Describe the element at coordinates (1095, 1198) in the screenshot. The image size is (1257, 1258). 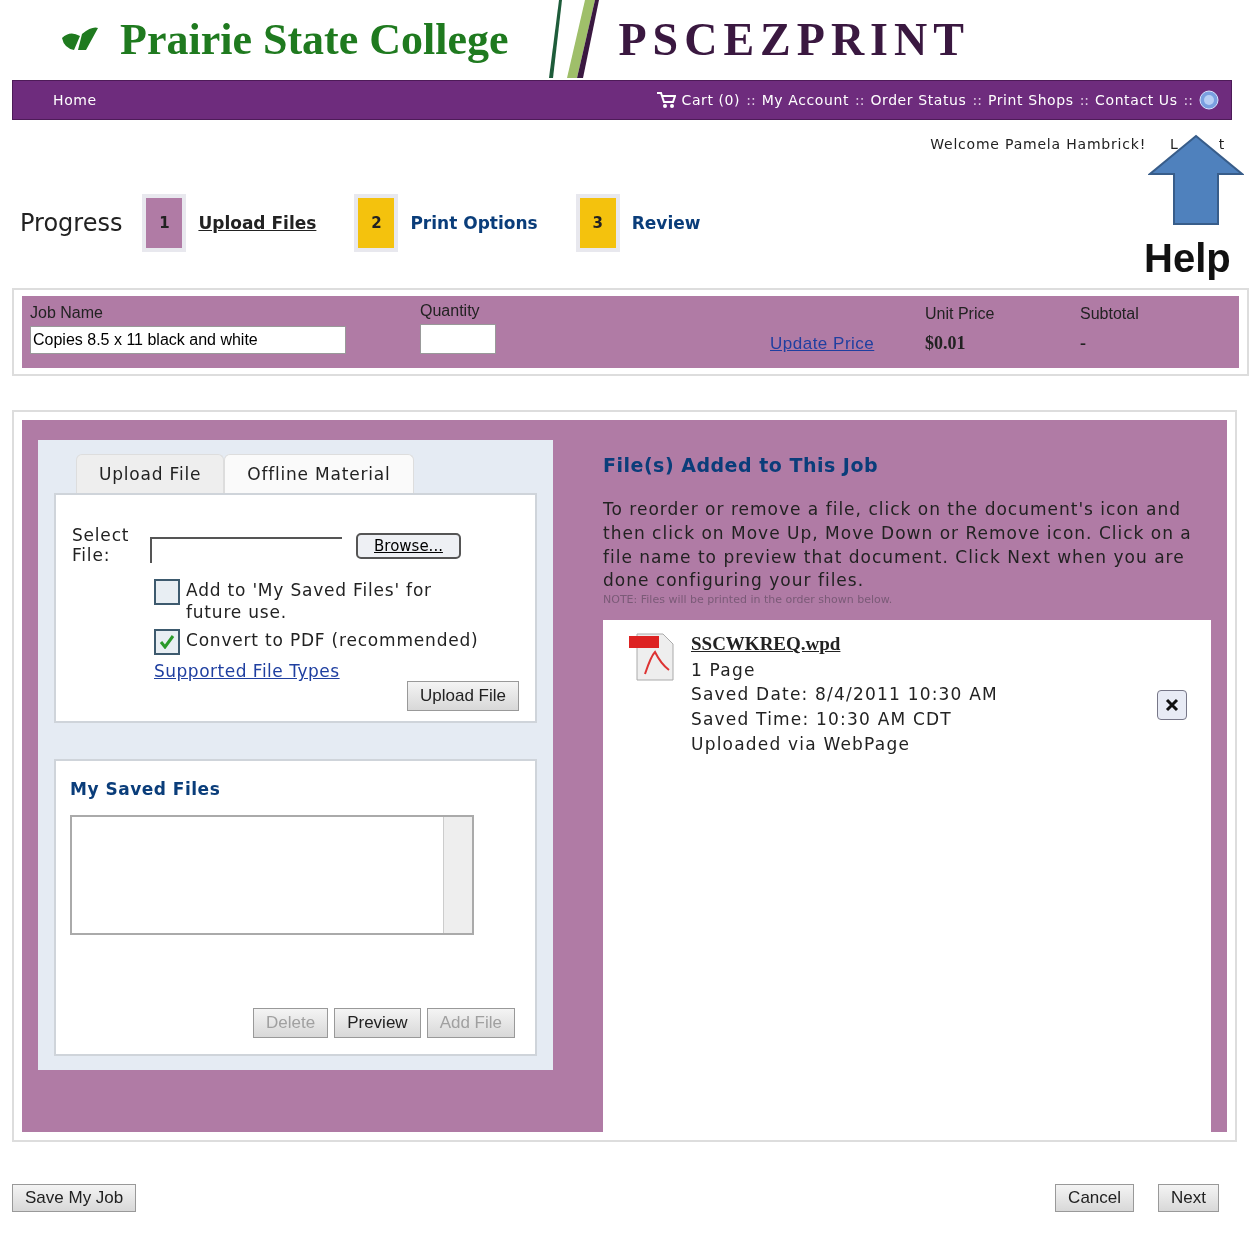
I see `cancel-button: Cancel` at that location.